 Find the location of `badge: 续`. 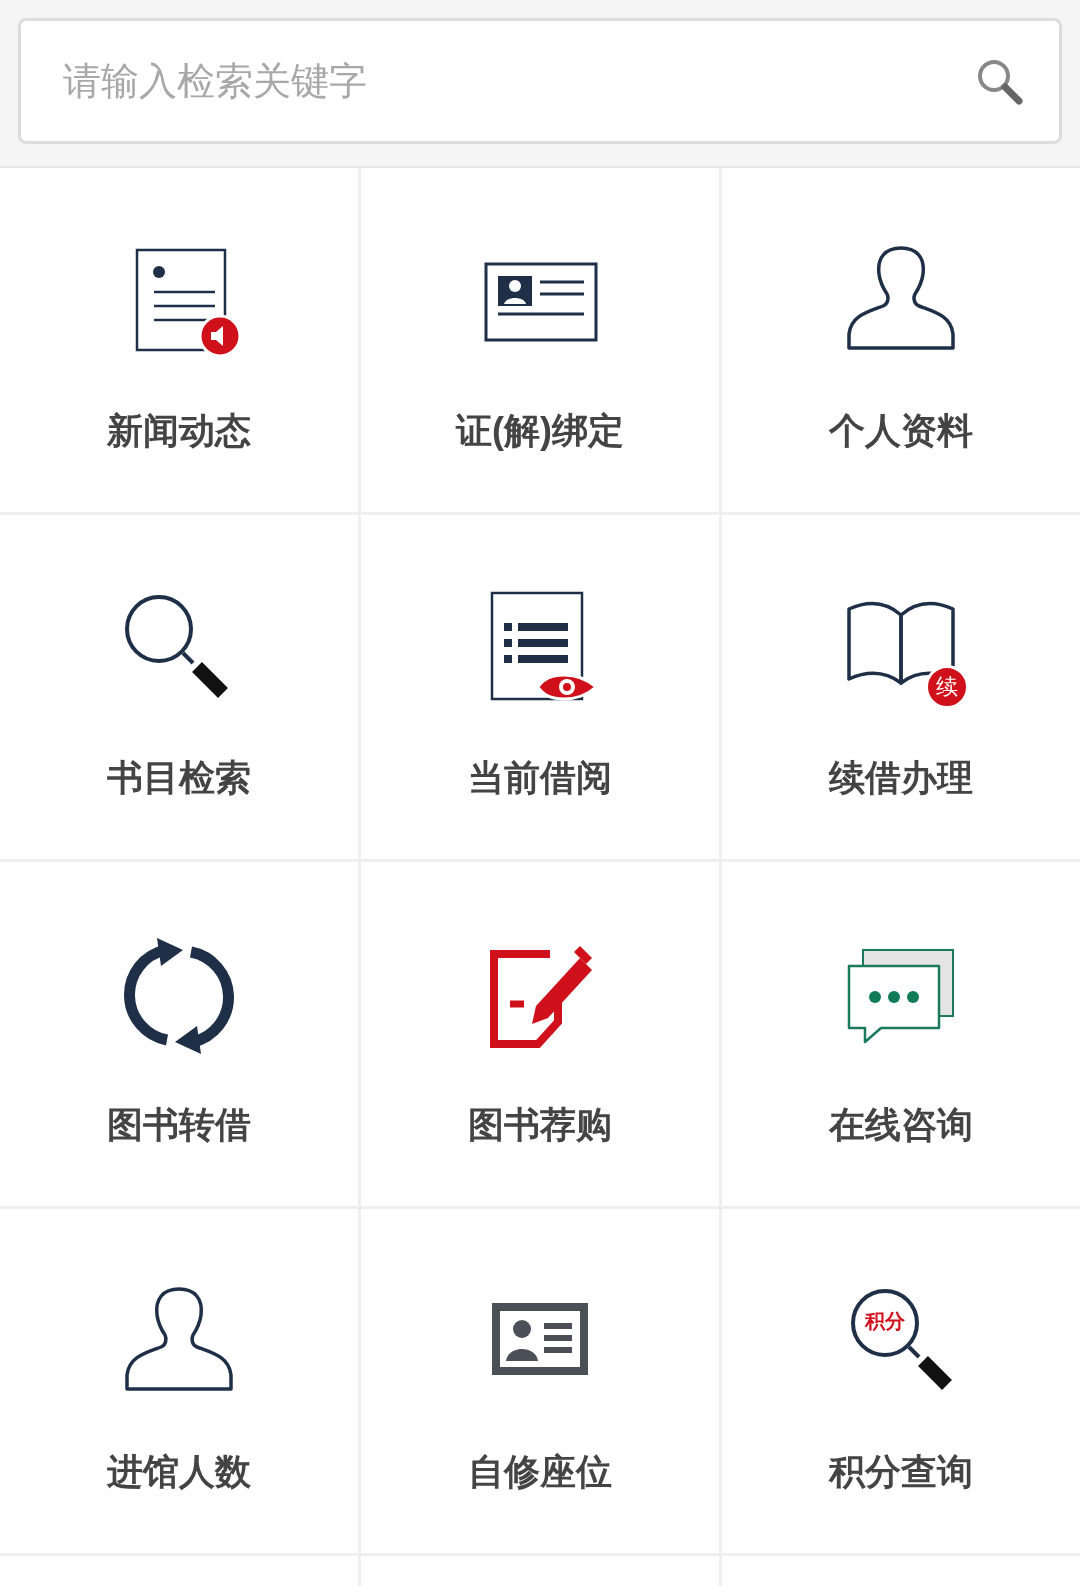

badge: 续 is located at coordinates (947, 687).